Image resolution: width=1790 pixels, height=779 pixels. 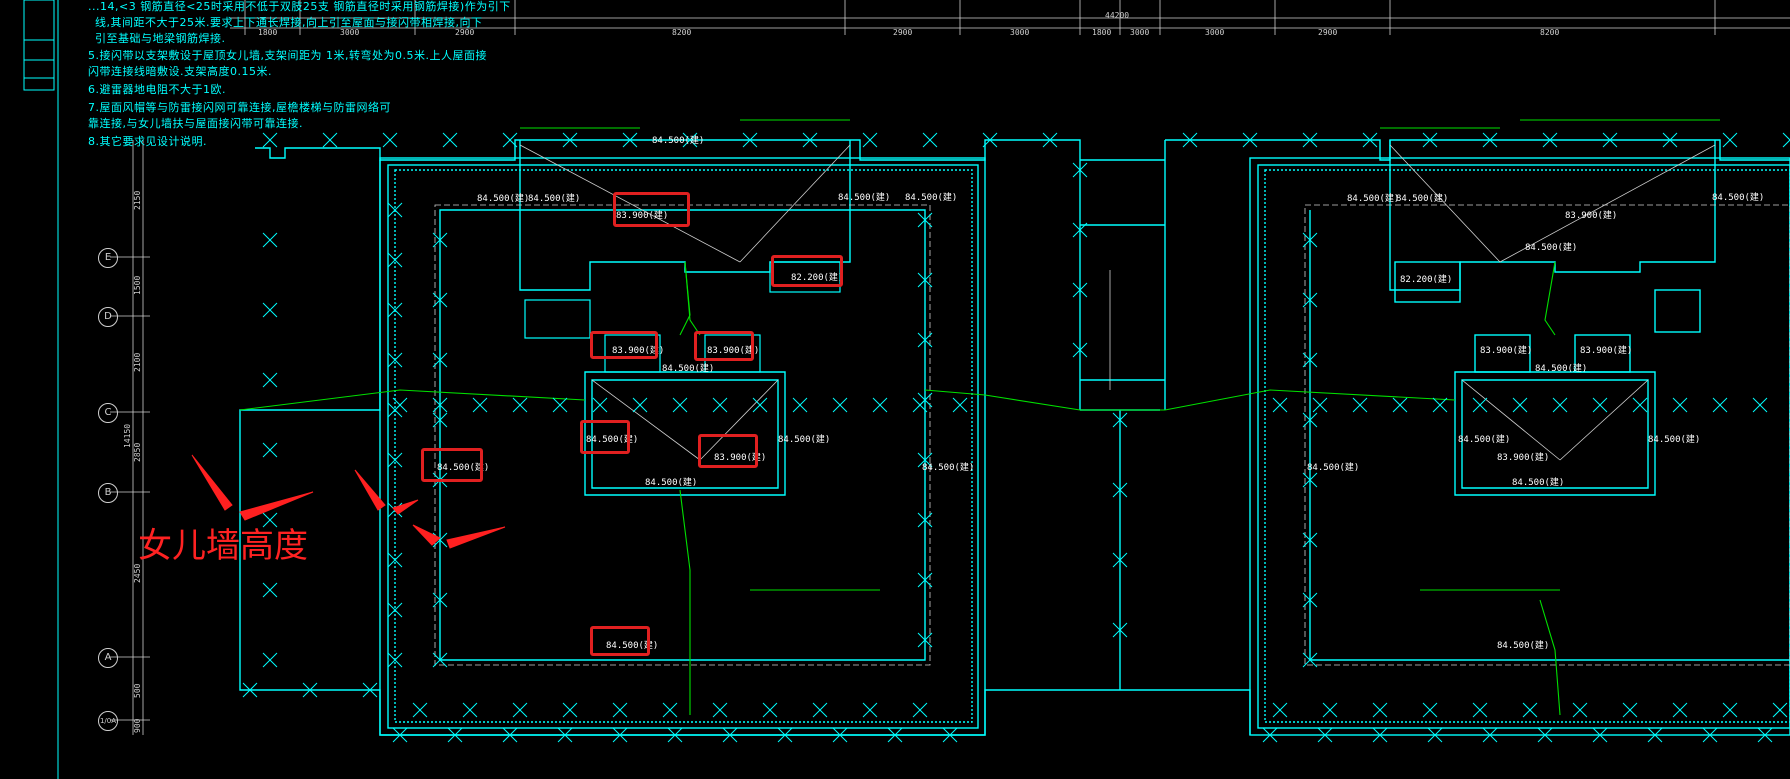 I want to click on parapet-height-annotation: 女儿墙高度, so click(x=223, y=546).